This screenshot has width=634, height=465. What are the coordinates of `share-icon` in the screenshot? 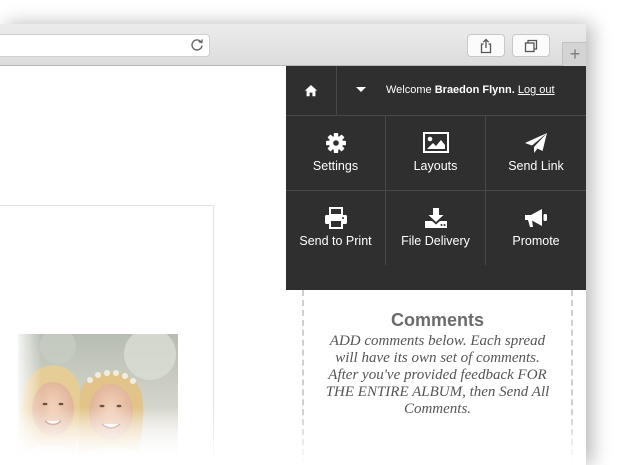 It's located at (486, 45).